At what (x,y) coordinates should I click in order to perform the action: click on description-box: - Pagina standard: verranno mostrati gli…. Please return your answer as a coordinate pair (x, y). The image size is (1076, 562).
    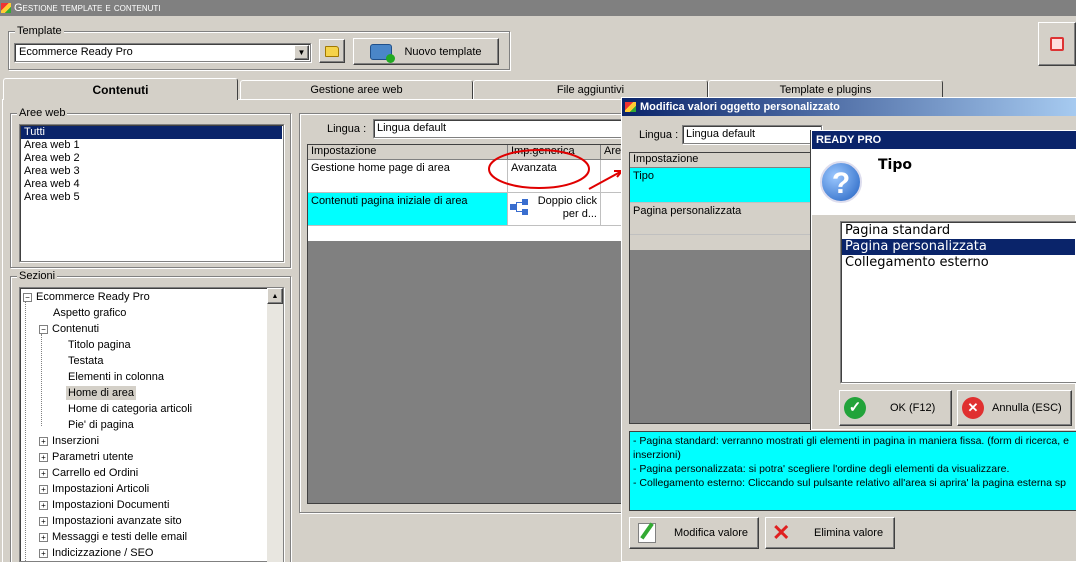
    Looking at the image, I should click on (852, 471).